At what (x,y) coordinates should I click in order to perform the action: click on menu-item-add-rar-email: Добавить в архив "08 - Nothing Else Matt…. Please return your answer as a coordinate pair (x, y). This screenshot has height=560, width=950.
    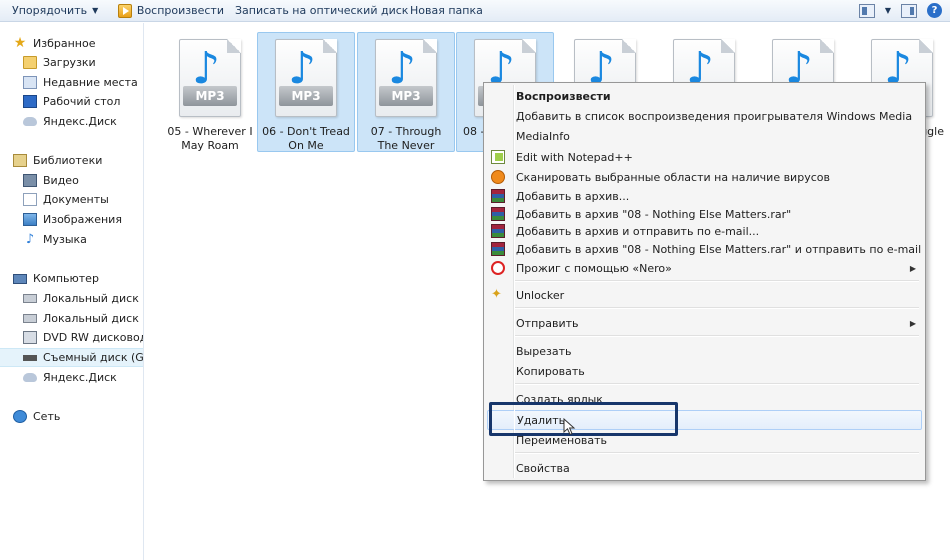
    Looking at the image, I should click on (704, 249).